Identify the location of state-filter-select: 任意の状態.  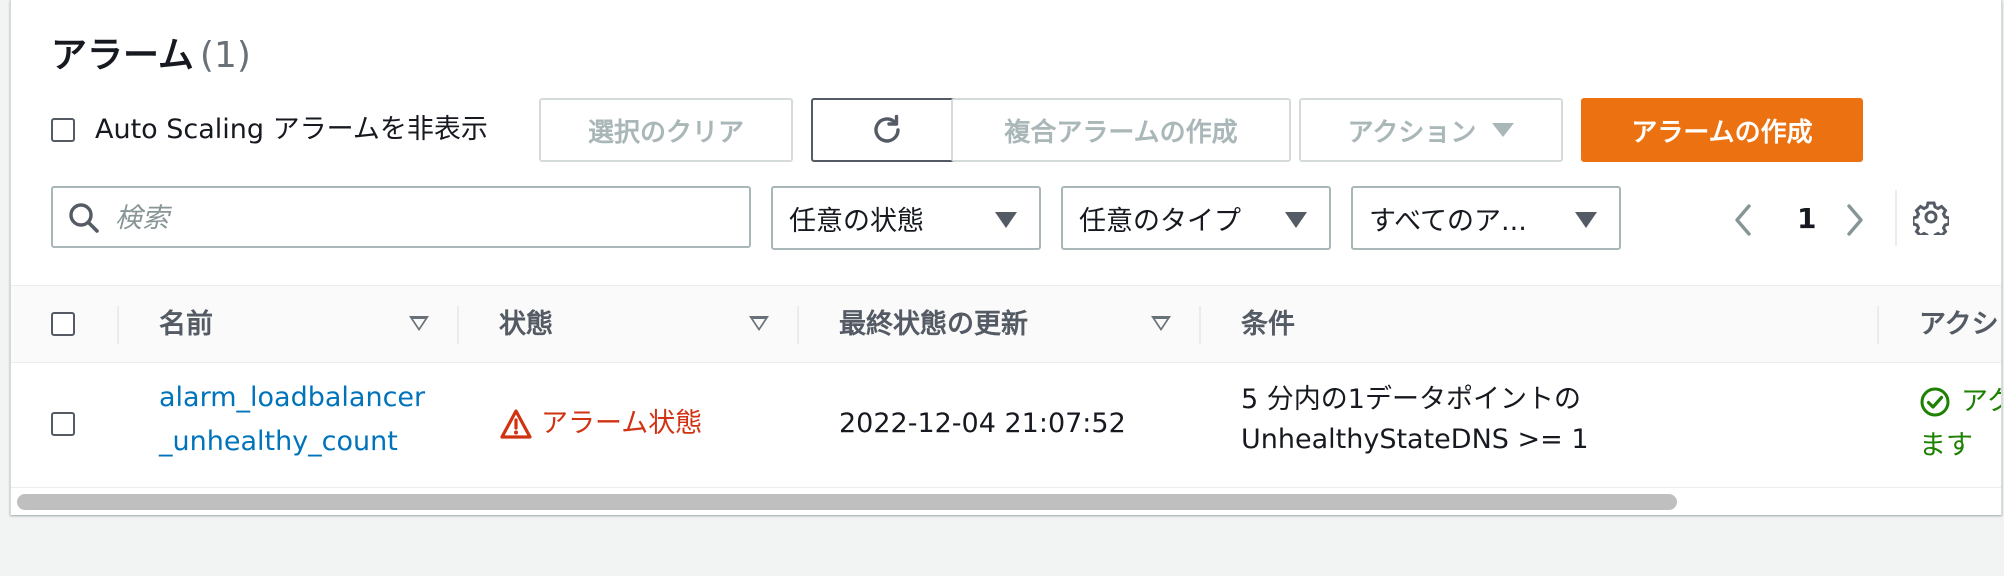
(906, 218).